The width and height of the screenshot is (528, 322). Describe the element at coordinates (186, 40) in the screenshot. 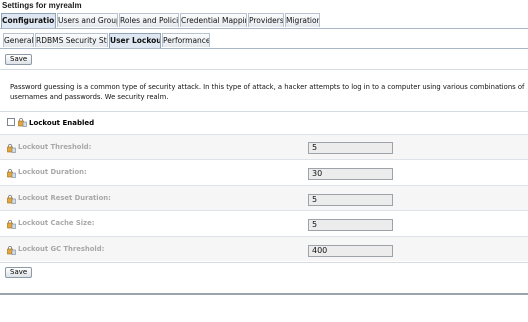

I see `tab-performance: Performance` at that location.